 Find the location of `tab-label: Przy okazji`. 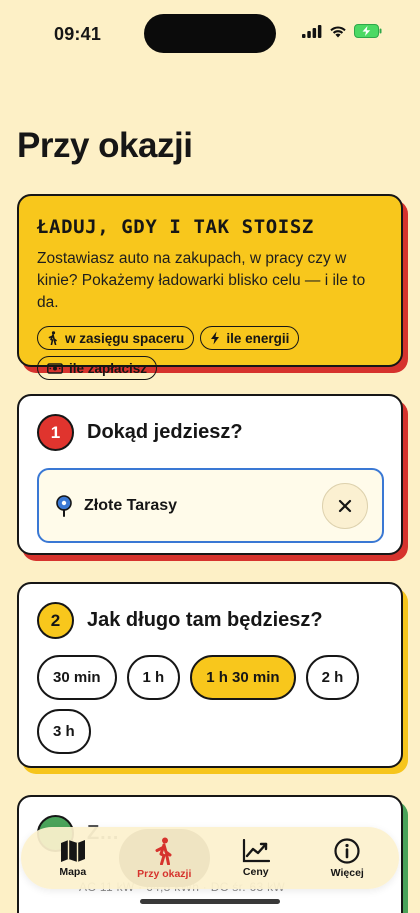

tab-label: Przy okazji is located at coordinates (164, 873).